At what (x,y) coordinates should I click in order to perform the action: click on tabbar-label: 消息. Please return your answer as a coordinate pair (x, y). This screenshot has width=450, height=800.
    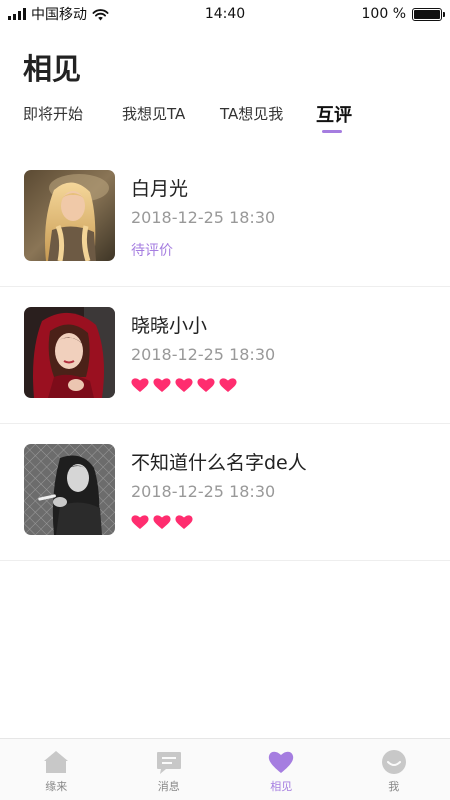
    Looking at the image, I should click on (168, 786).